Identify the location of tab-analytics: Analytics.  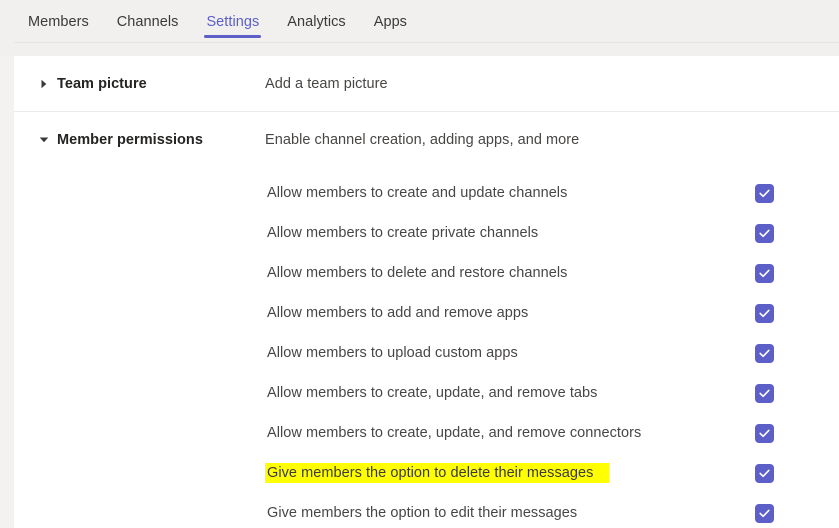
(316, 21).